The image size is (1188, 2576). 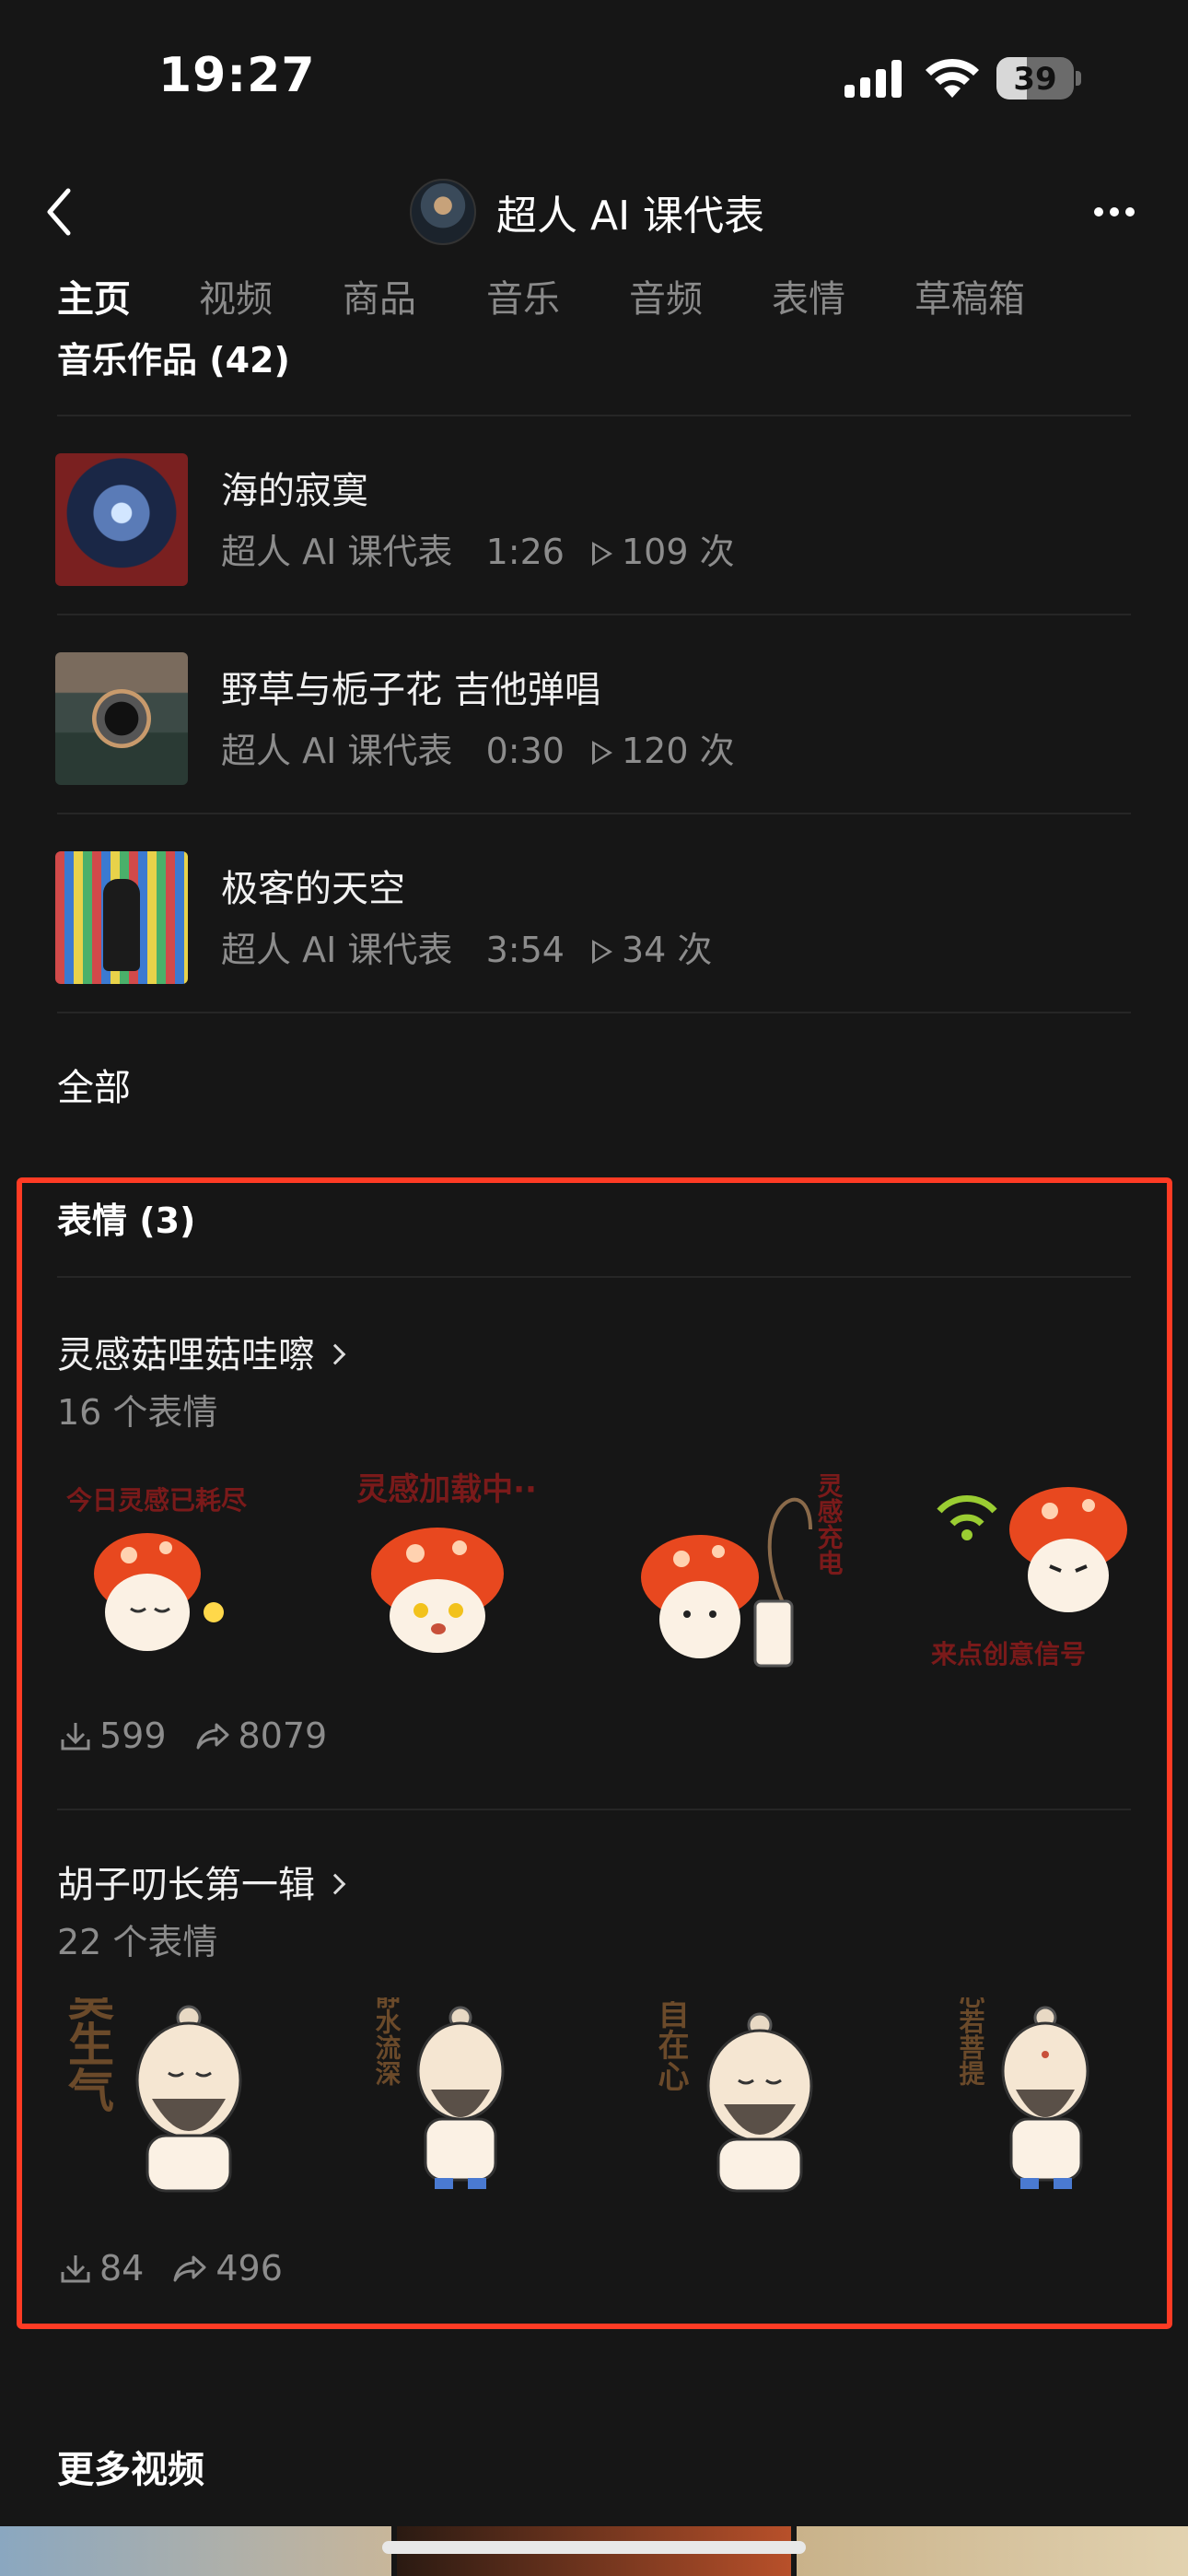 What do you see at coordinates (873, 79) in the screenshot?
I see `cellular-signal-icon` at bounding box center [873, 79].